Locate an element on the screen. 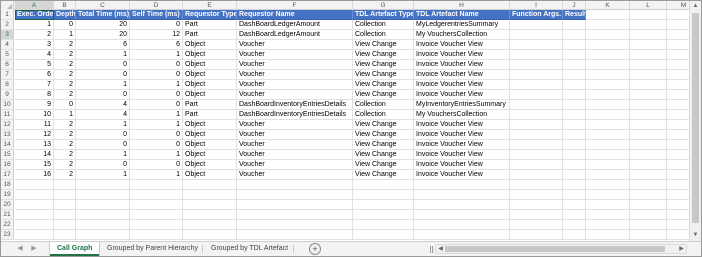 This screenshot has height=257, width=702. row-number-8: 8 is located at coordinates (7, 85).